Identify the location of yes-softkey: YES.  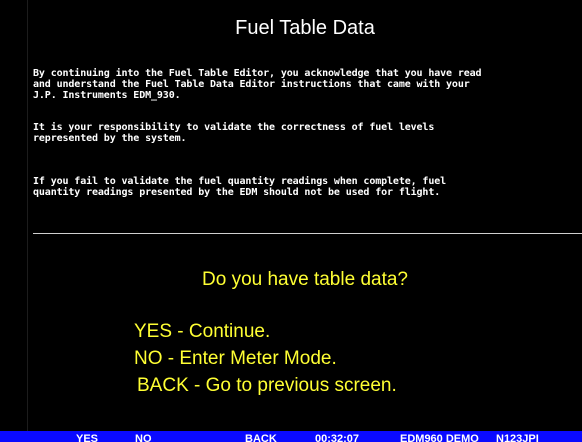
(87, 437).